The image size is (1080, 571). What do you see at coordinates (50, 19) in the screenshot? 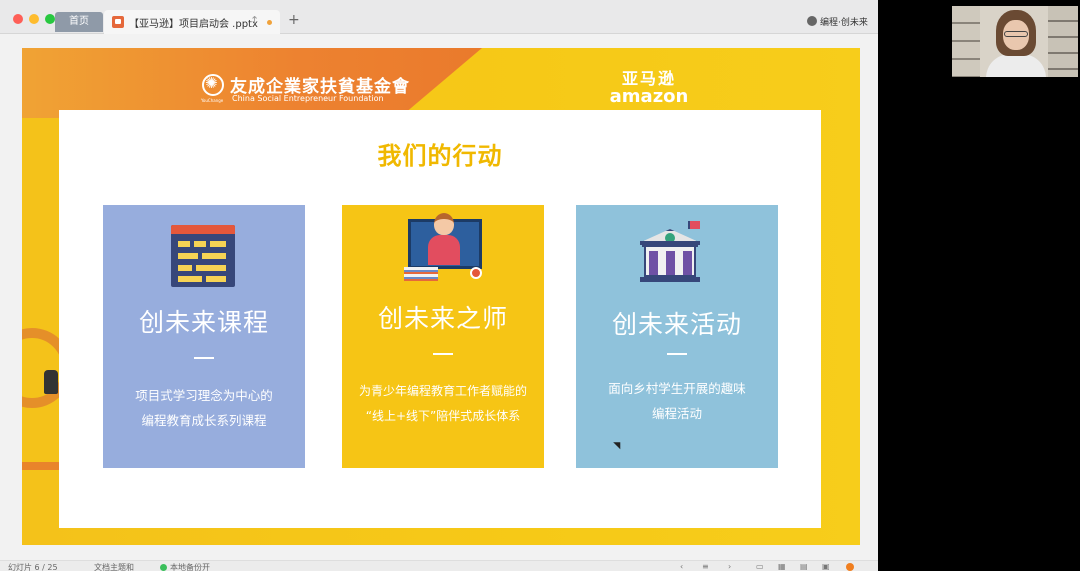
I see `maximize-window-button` at bounding box center [50, 19].